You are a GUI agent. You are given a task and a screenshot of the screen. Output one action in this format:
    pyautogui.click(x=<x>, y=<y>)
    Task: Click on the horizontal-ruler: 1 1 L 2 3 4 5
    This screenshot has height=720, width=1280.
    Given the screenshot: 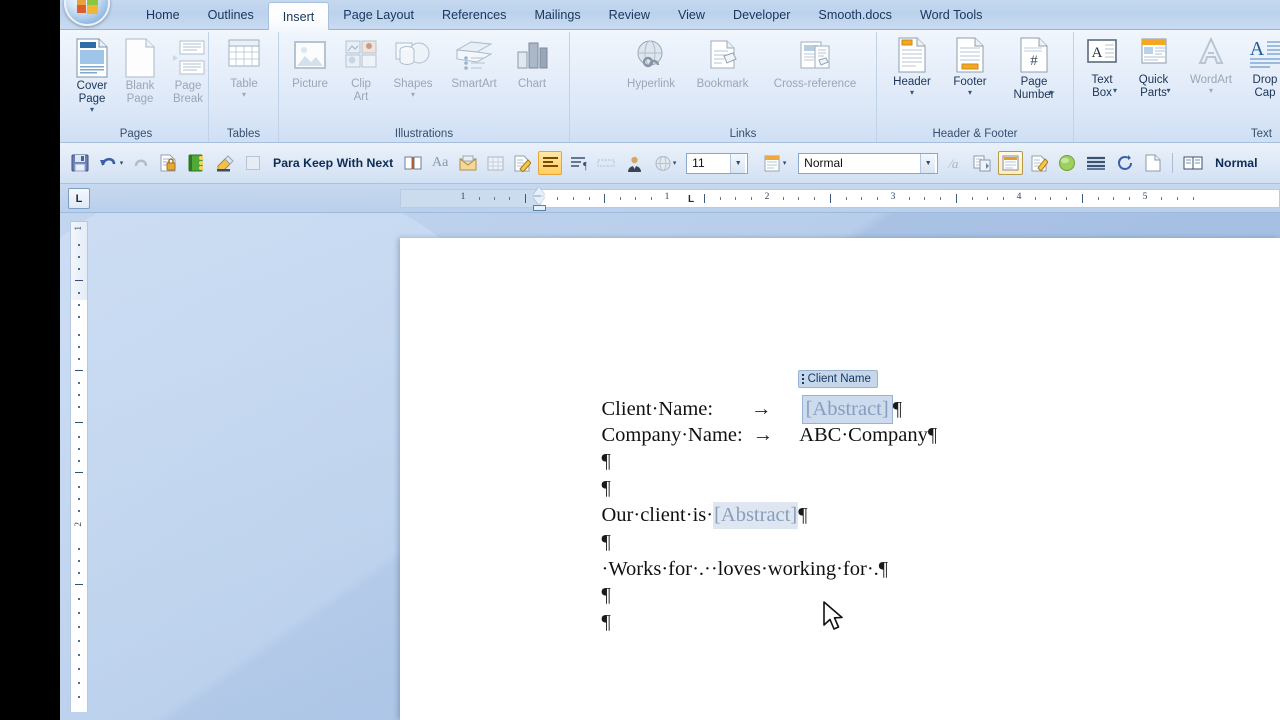 What is the action you would take?
    pyautogui.click(x=840, y=198)
    